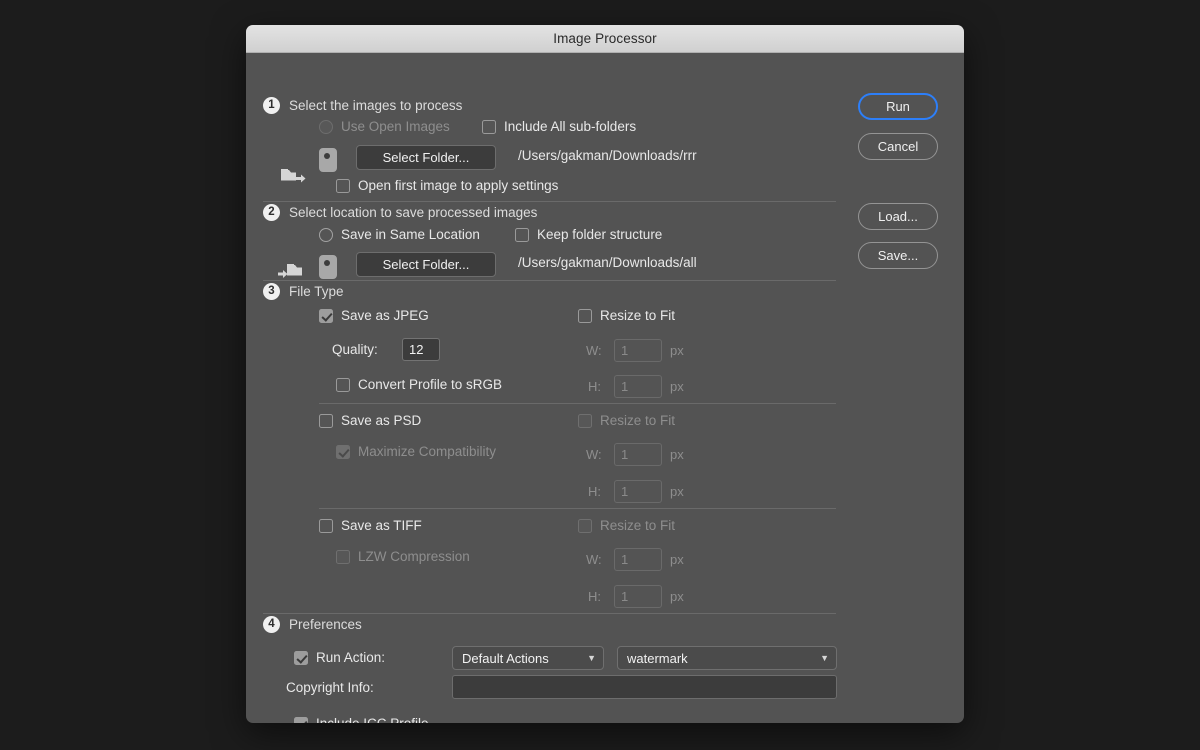 The height and width of the screenshot is (750, 1200). What do you see at coordinates (372, 719) in the screenshot?
I see `include-icc-profile-label: Include ICC Profile` at bounding box center [372, 719].